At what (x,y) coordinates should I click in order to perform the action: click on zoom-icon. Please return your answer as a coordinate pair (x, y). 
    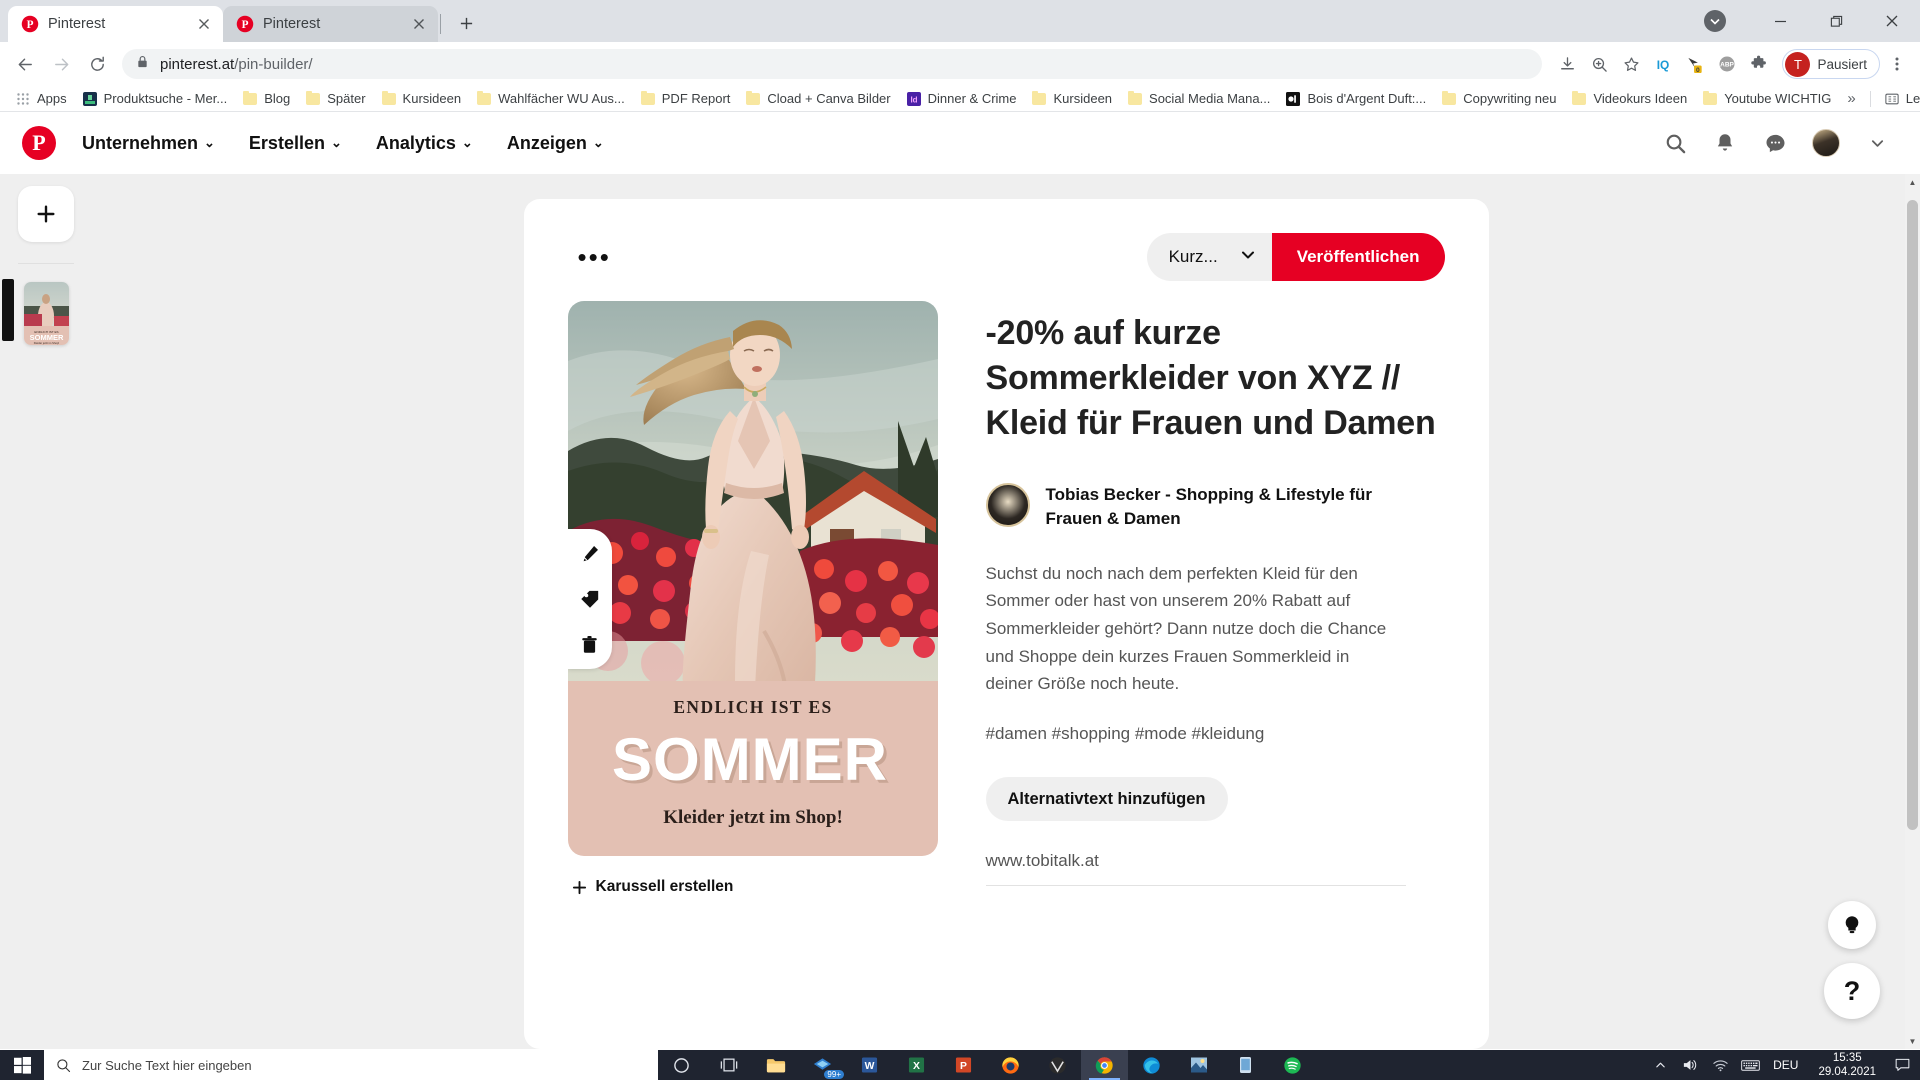
    Looking at the image, I should click on (1599, 64).